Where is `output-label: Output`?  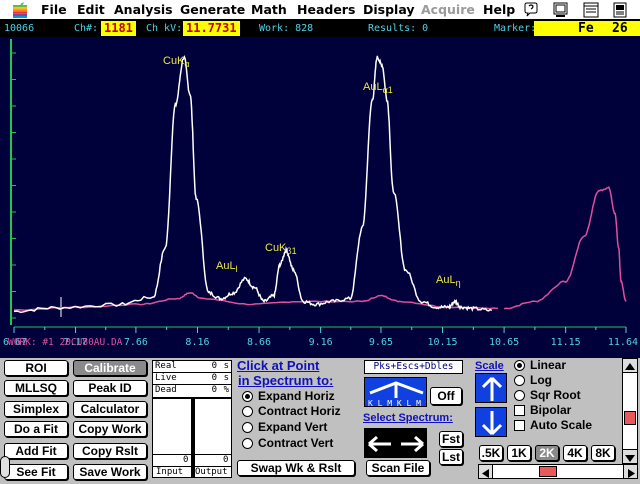
output-label: Output is located at coordinates (211, 472).